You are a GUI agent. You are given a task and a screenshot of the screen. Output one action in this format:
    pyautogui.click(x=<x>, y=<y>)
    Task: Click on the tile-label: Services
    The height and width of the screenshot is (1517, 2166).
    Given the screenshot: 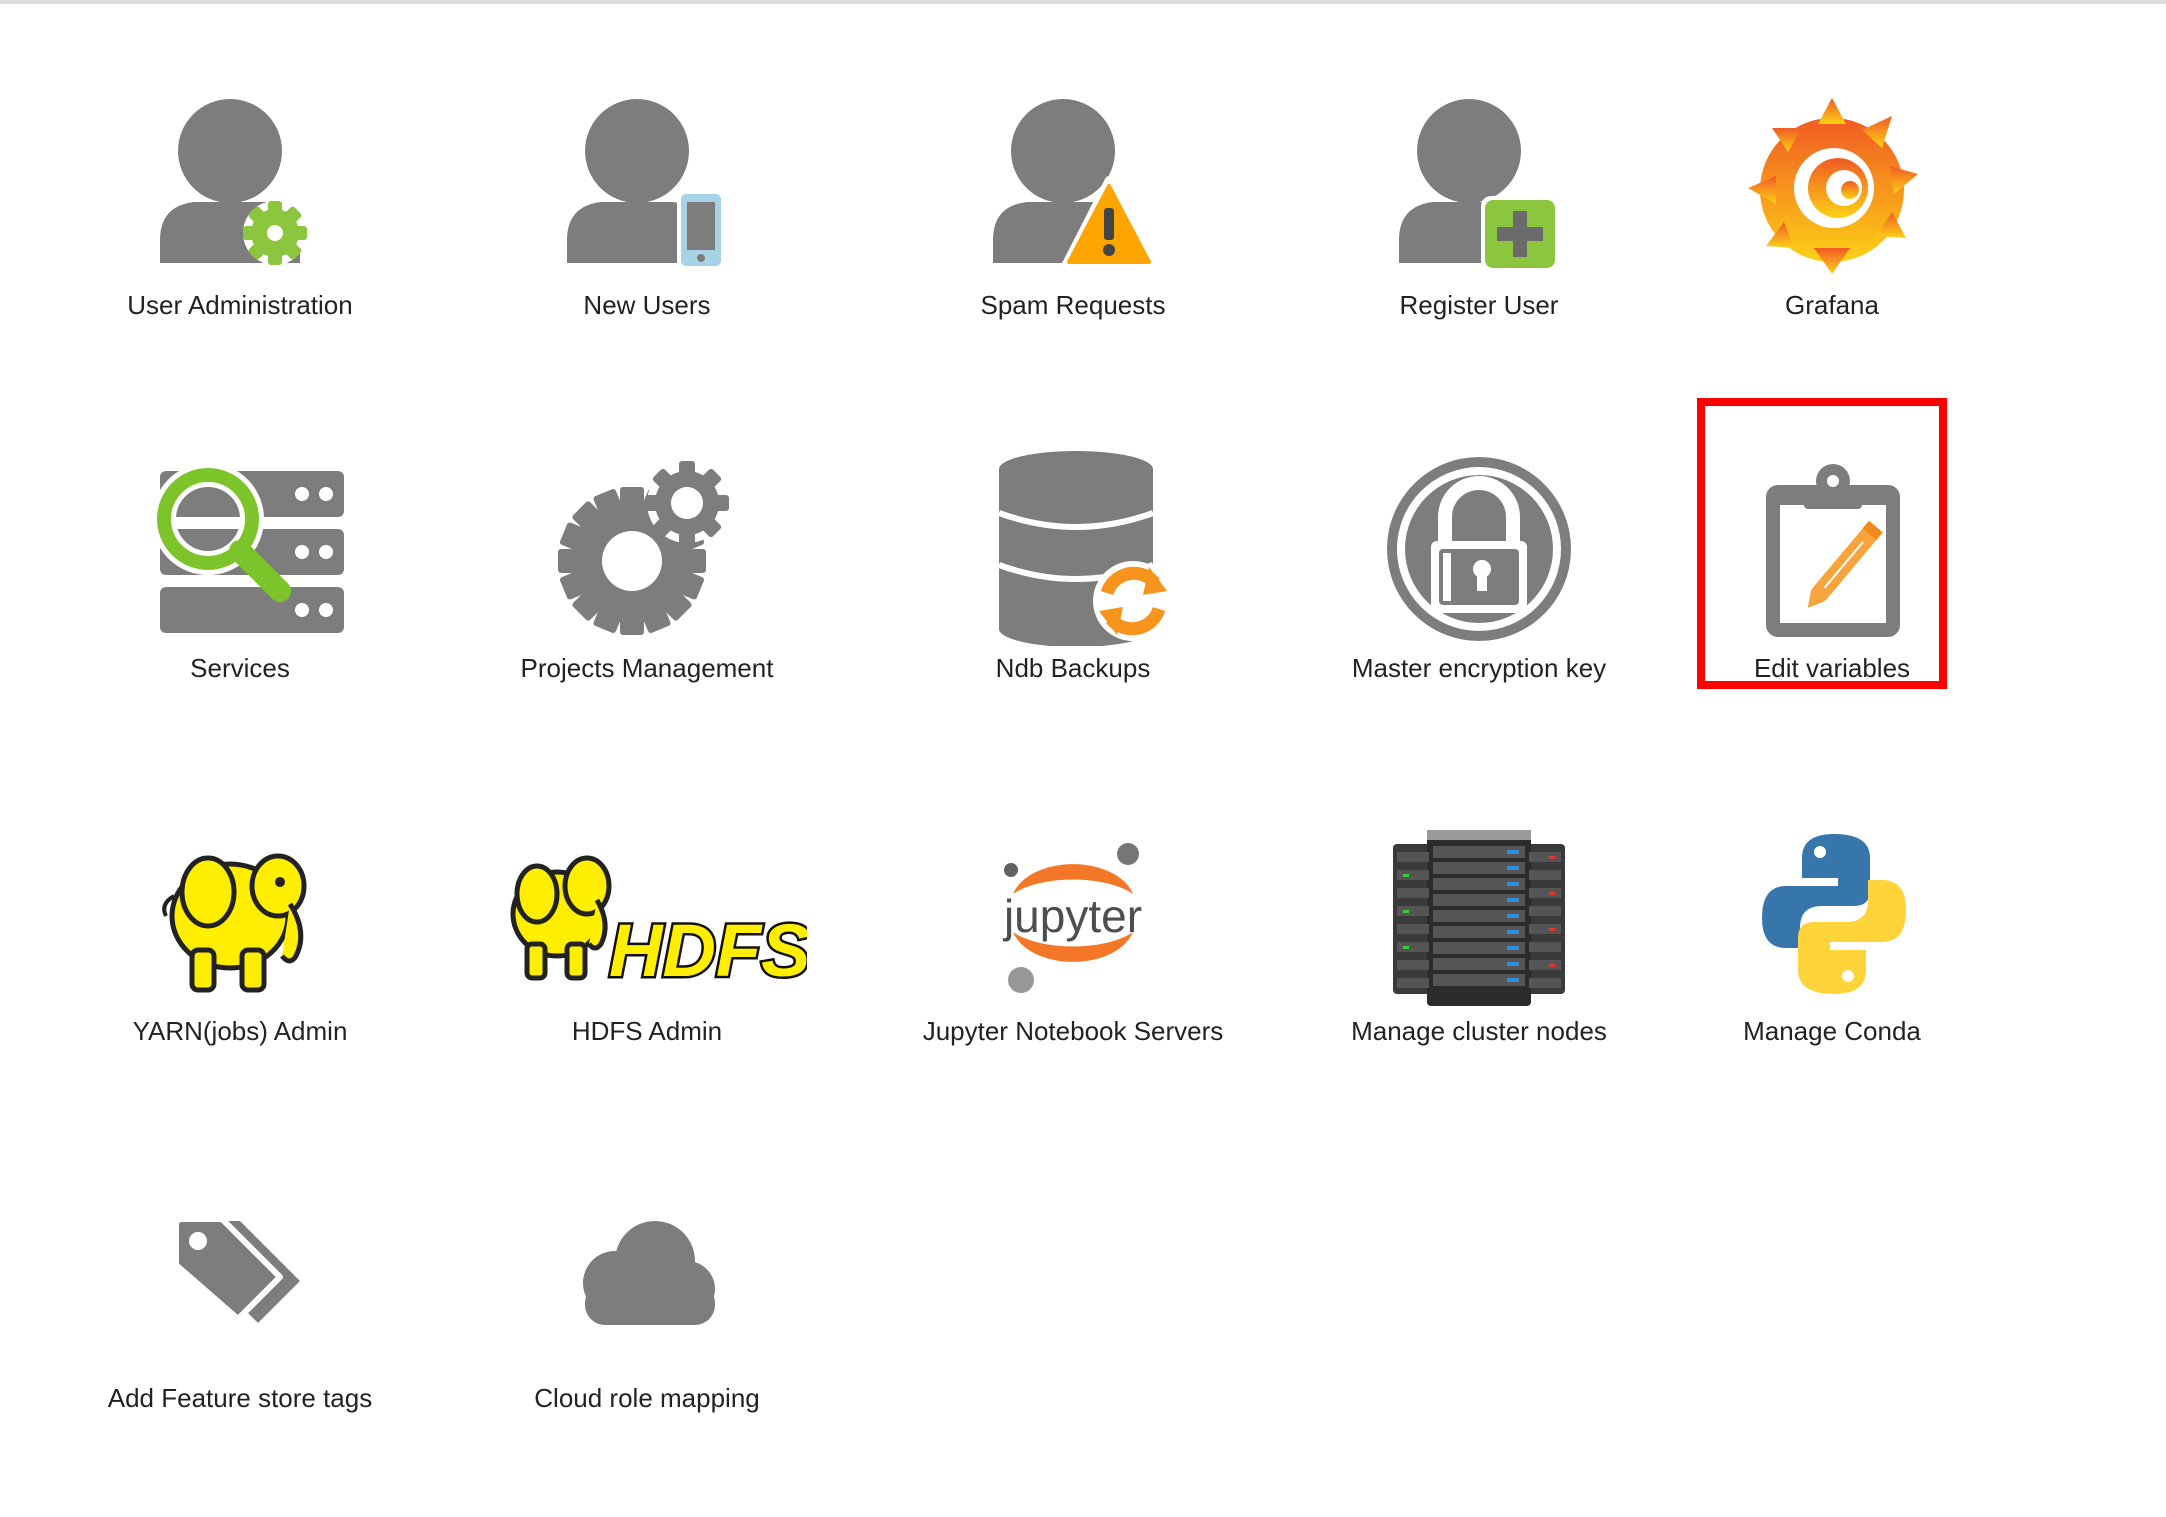 What is the action you would take?
    pyautogui.click(x=240, y=668)
    